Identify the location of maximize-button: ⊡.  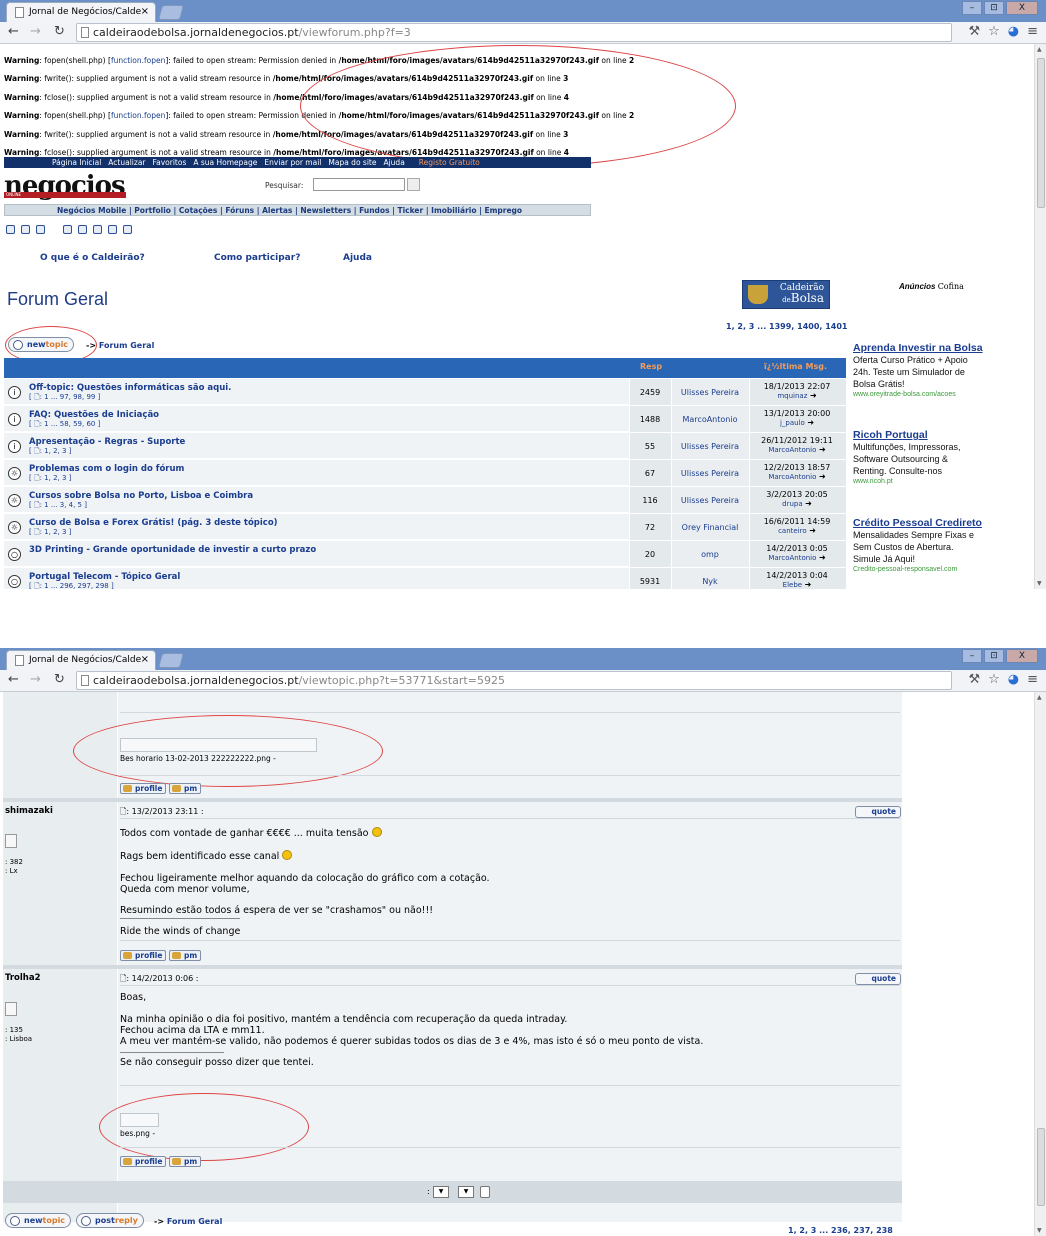
(994, 656).